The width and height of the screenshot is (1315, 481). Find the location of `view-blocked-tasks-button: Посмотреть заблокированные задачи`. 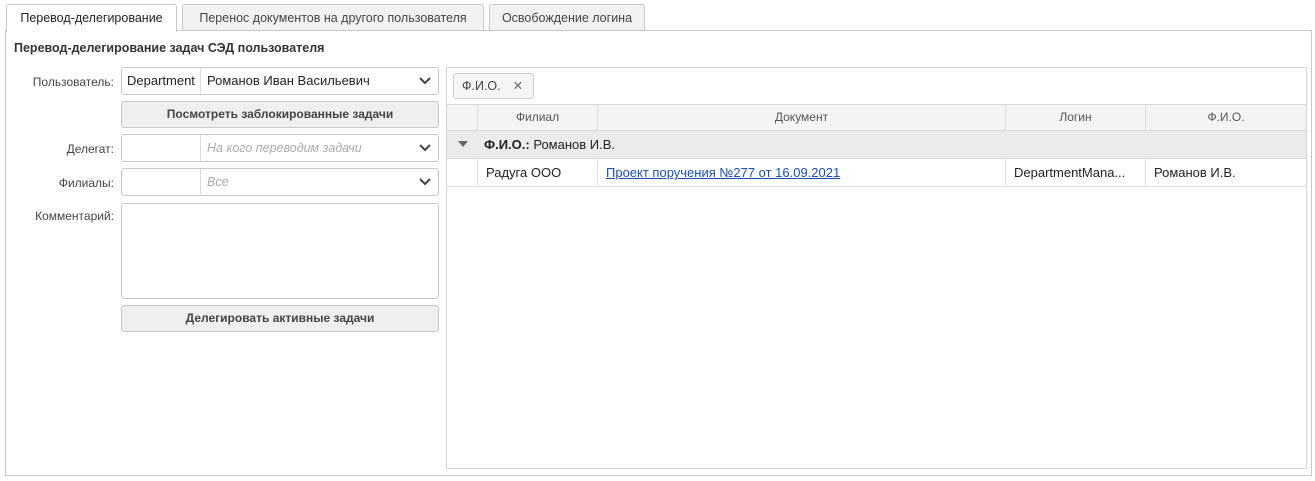

view-blocked-tasks-button: Посмотреть заблокированные задачи is located at coordinates (280, 114).